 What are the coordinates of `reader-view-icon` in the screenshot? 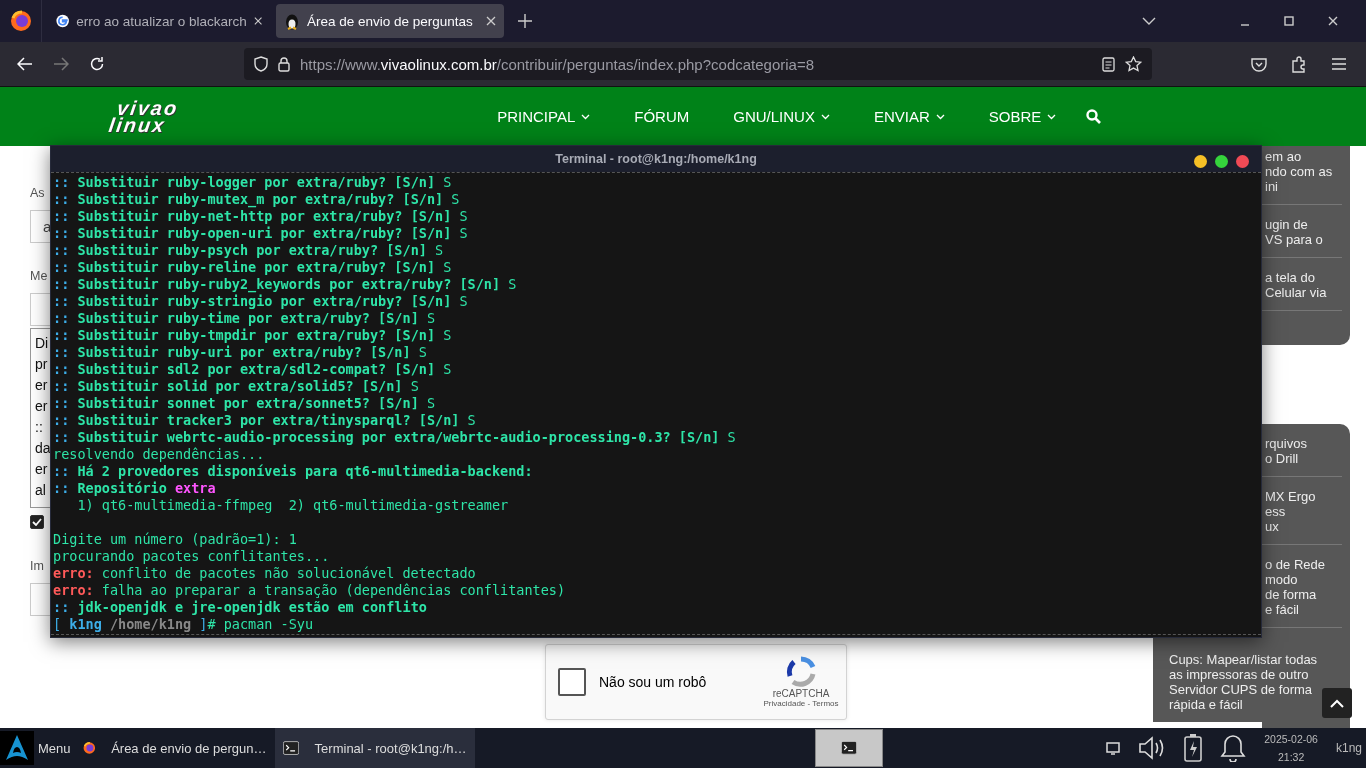 It's located at (1108, 64).